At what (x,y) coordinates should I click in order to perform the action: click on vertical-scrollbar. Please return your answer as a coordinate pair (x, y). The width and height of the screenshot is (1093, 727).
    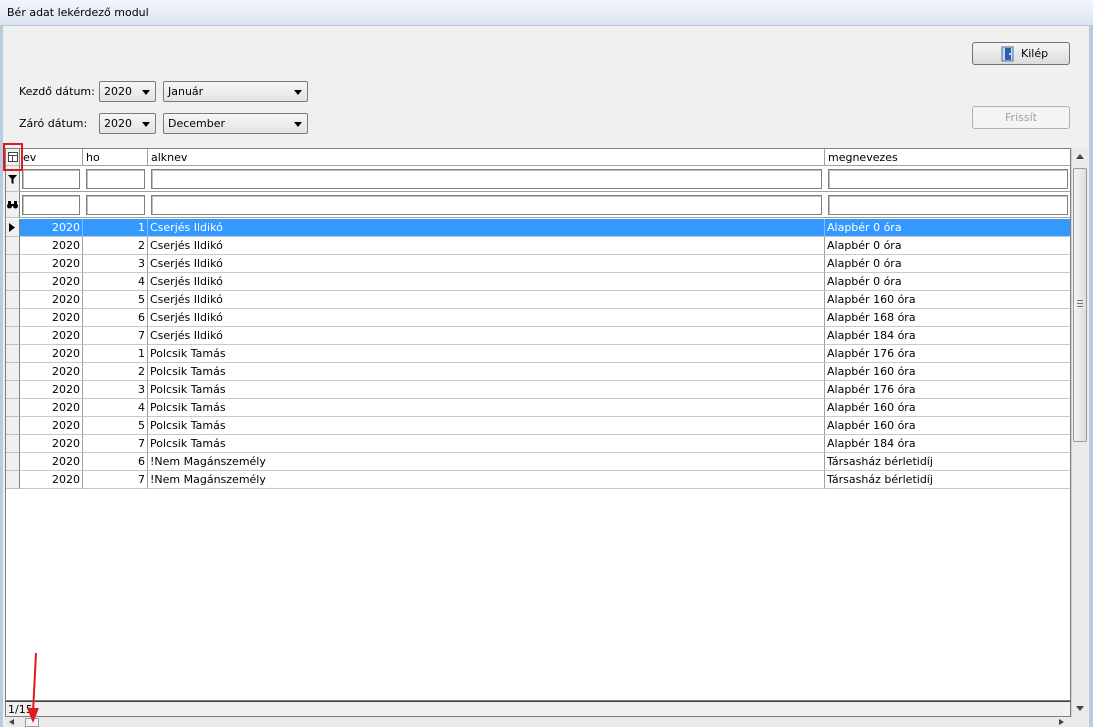
    Looking at the image, I should click on (1079, 432).